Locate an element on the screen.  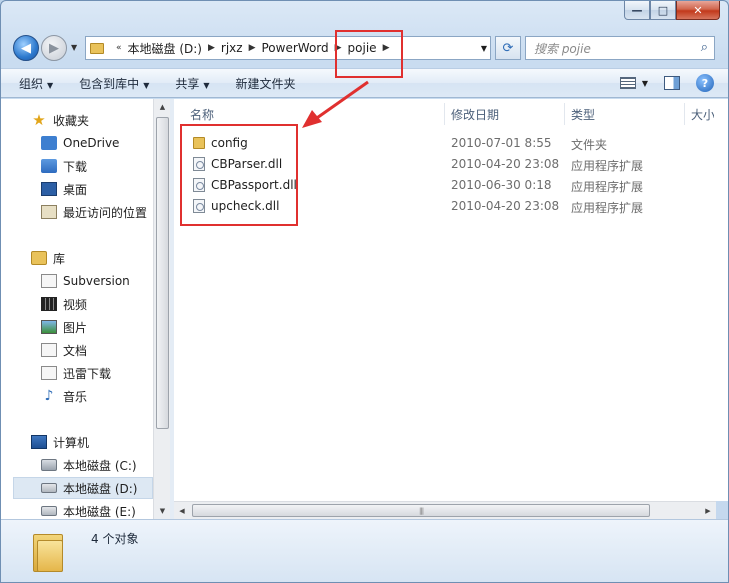
minimize-button: — is located at coordinates (637, 10).